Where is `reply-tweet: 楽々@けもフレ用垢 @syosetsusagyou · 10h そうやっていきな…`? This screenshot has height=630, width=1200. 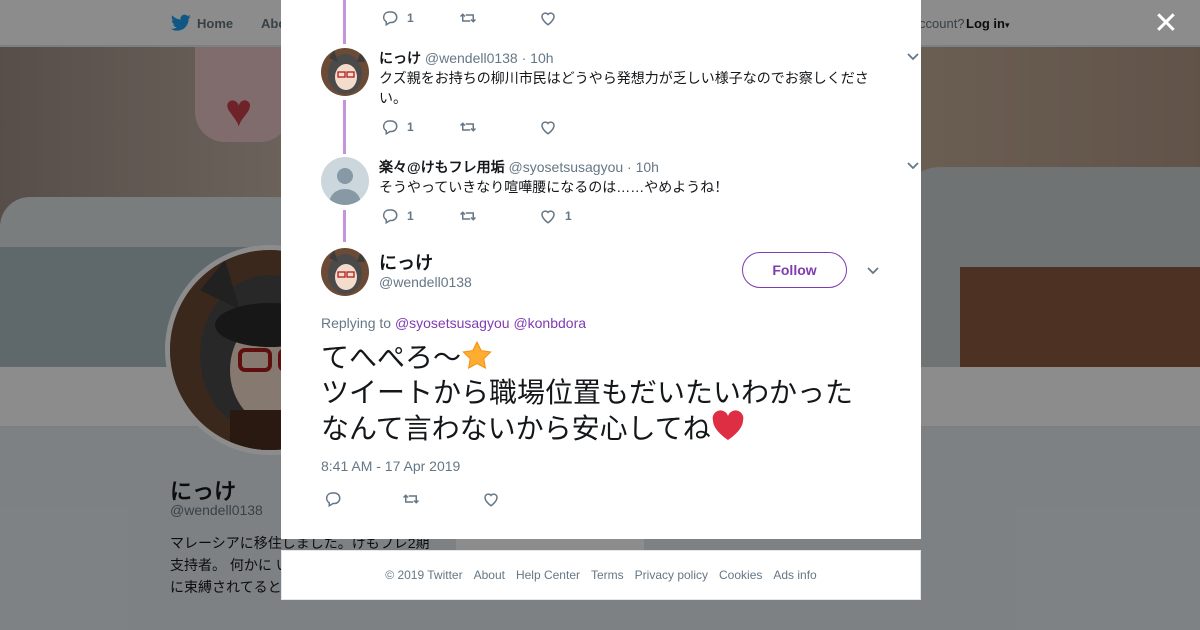 reply-tweet: 楽々@けもフレ用垢 @syosetsusagyou · 10h そうやっていきな… is located at coordinates (620, 182).